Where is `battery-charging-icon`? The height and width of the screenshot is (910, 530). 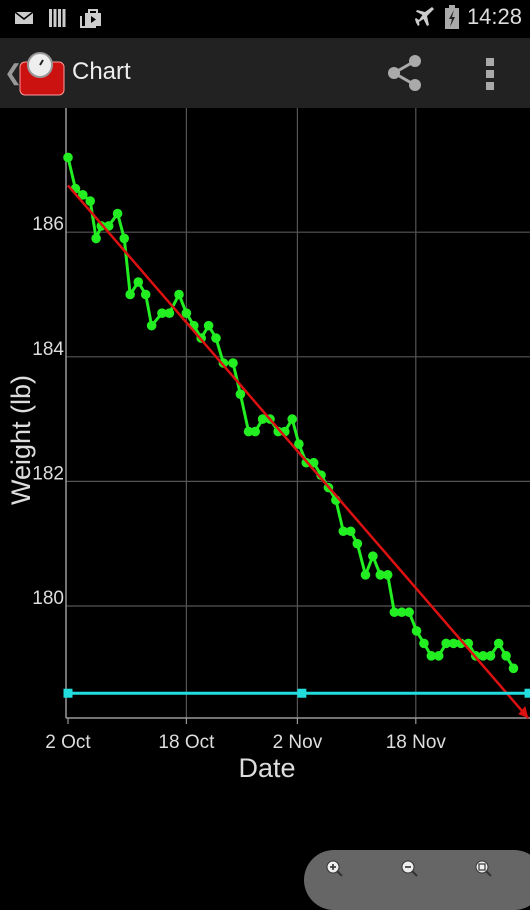
battery-charging-icon is located at coordinates (451, 17).